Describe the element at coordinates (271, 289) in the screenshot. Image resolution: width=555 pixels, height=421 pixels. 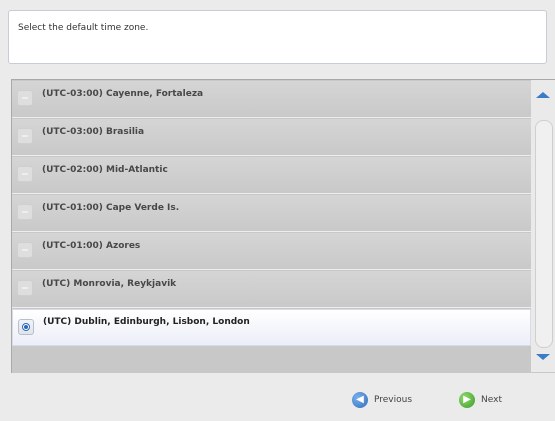
I see `timezone-row: (UTC) Monrovia, Reykjavik` at that location.